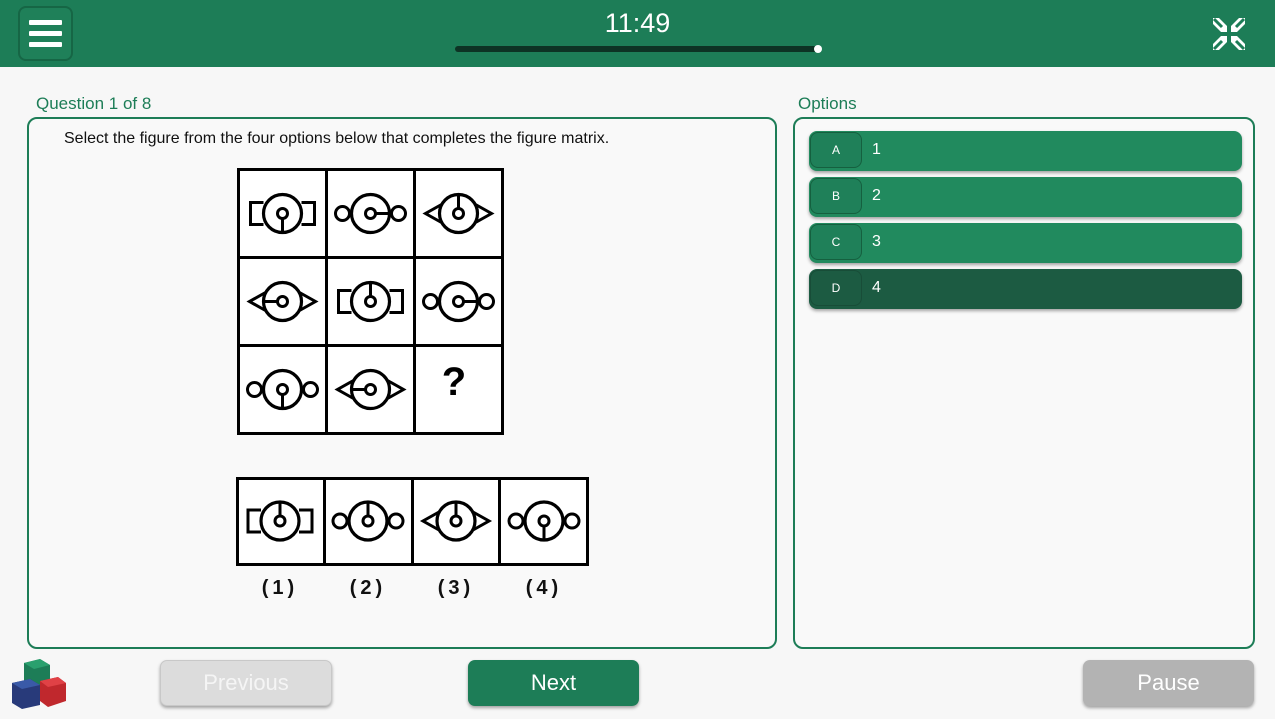  What do you see at coordinates (1168, 683) in the screenshot?
I see `pause-button: Pause` at bounding box center [1168, 683].